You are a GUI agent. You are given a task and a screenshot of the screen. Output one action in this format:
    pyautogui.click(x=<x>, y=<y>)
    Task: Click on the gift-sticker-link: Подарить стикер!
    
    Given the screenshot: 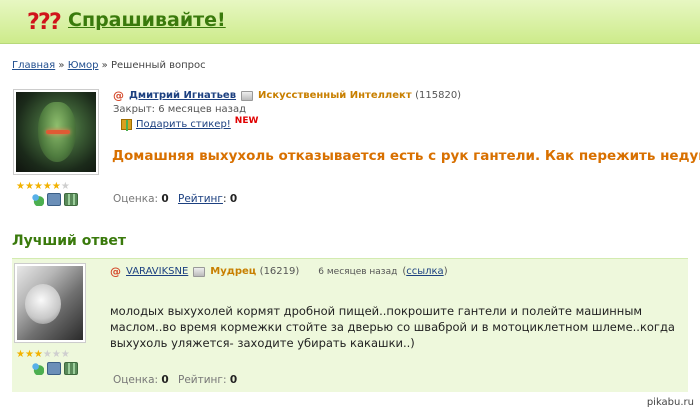 What is the action you would take?
    pyautogui.click(x=183, y=124)
    